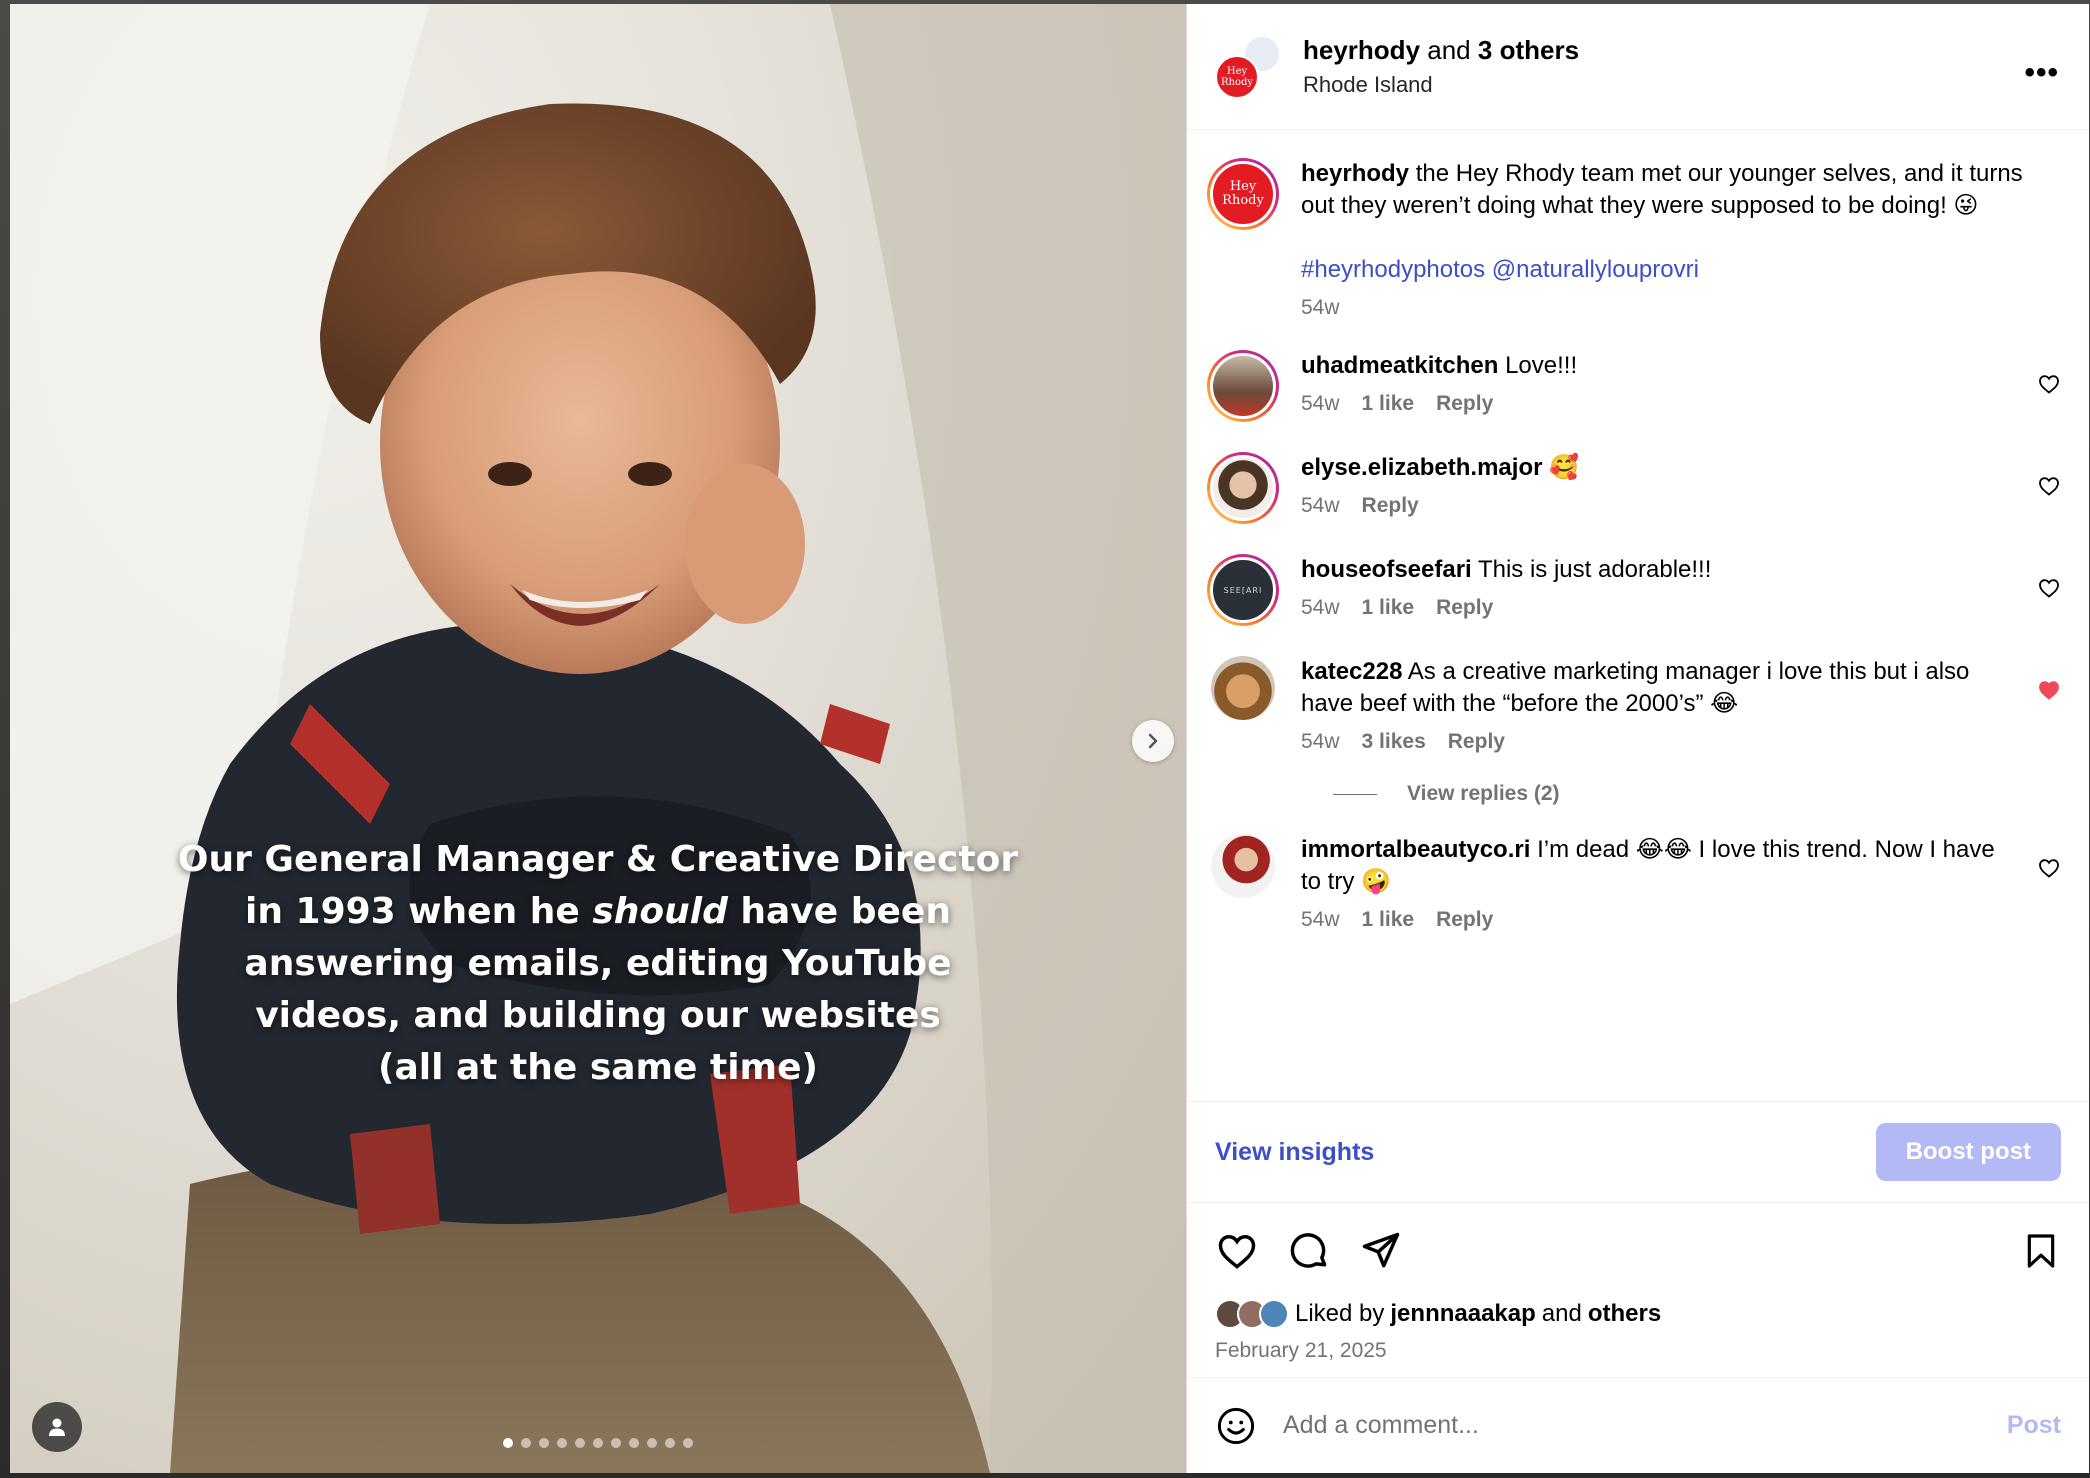  What do you see at coordinates (1340, 1313) in the screenshot?
I see `liked-by-prefix: Liked by` at bounding box center [1340, 1313].